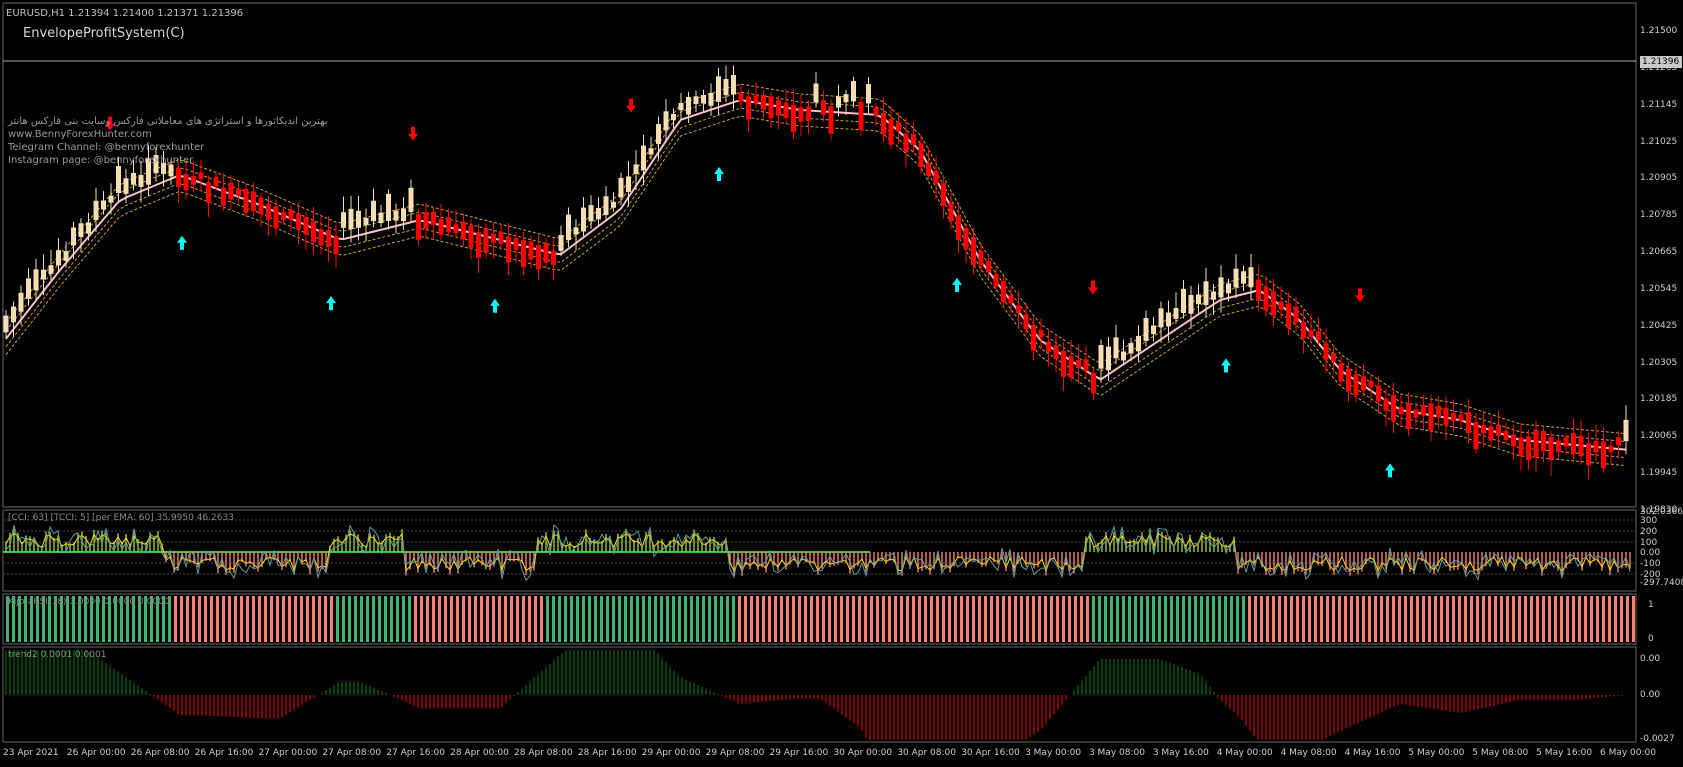  I want to click on cci-axis-tick: 0.00, so click(1650, 553).